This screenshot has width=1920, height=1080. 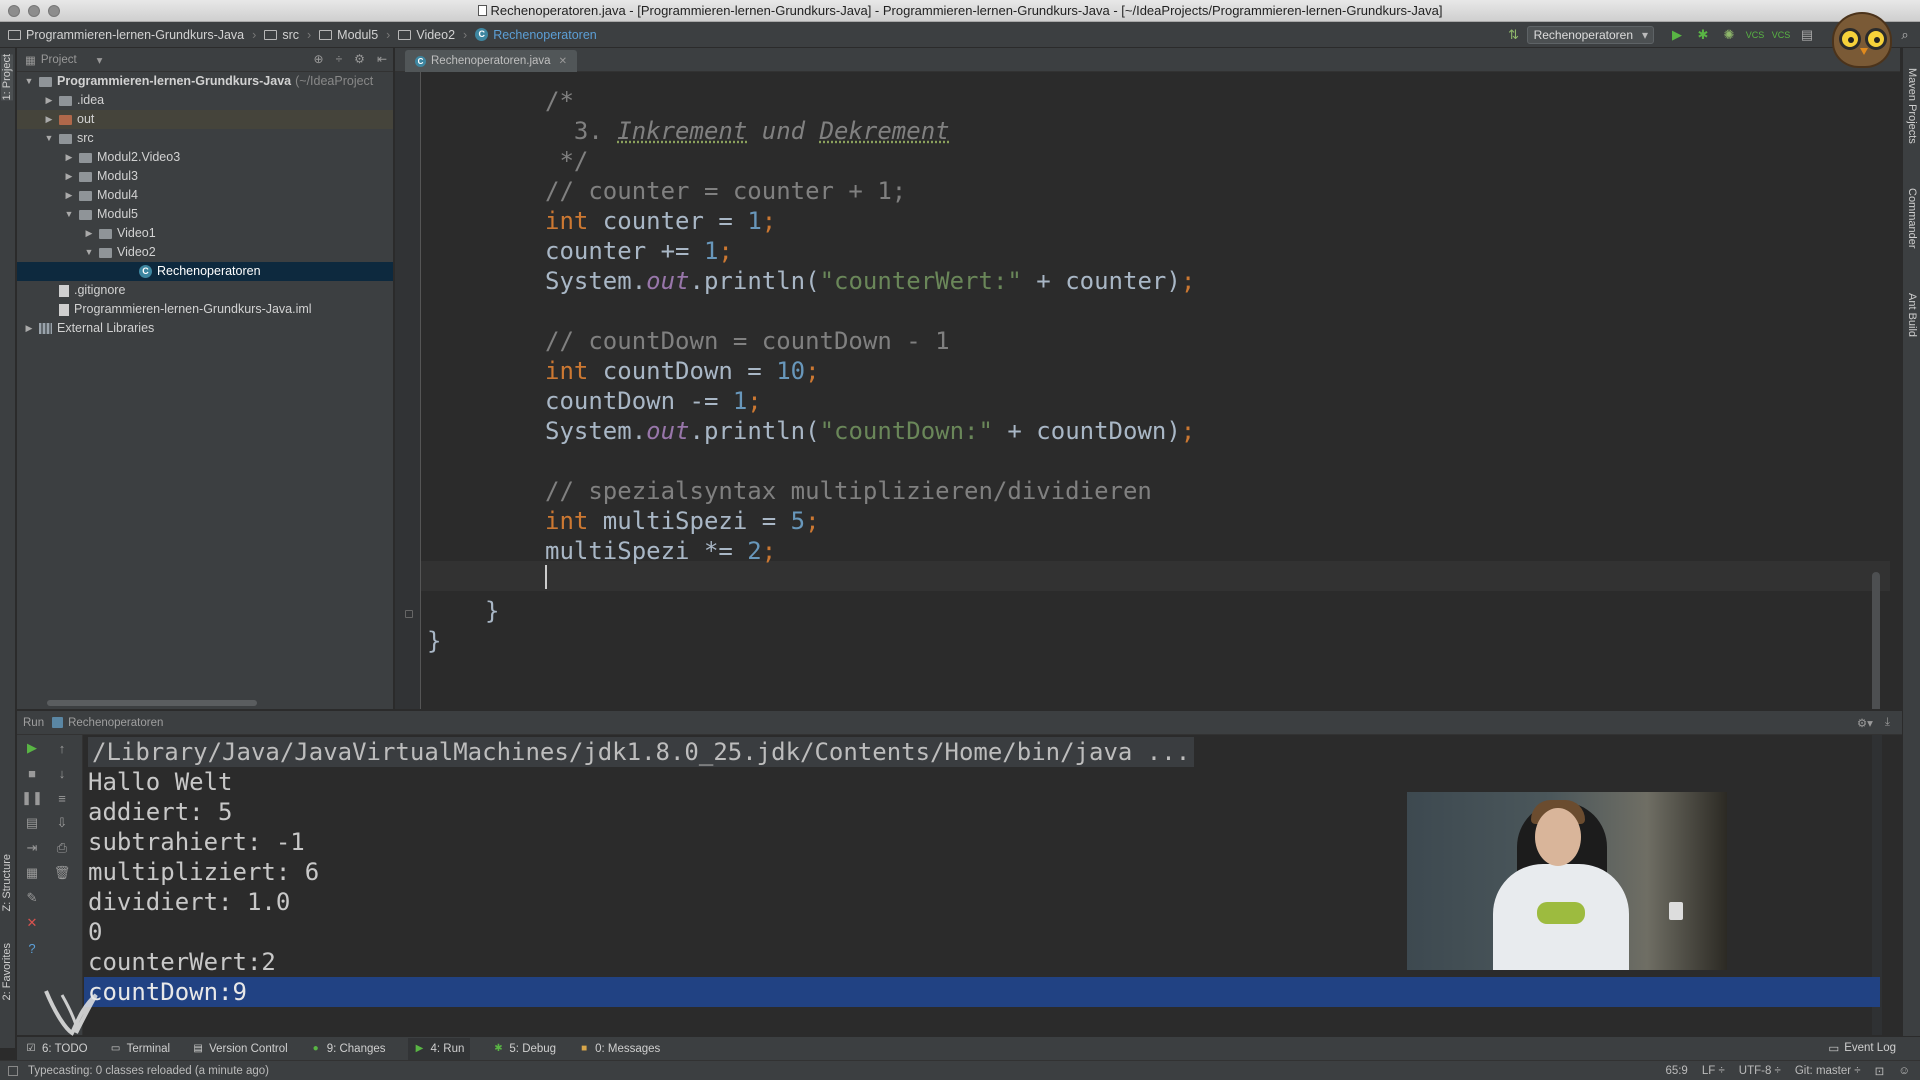 What do you see at coordinates (62, 773) in the screenshot?
I see `arrow-down-icon: ↓` at bounding box center [62, 773].